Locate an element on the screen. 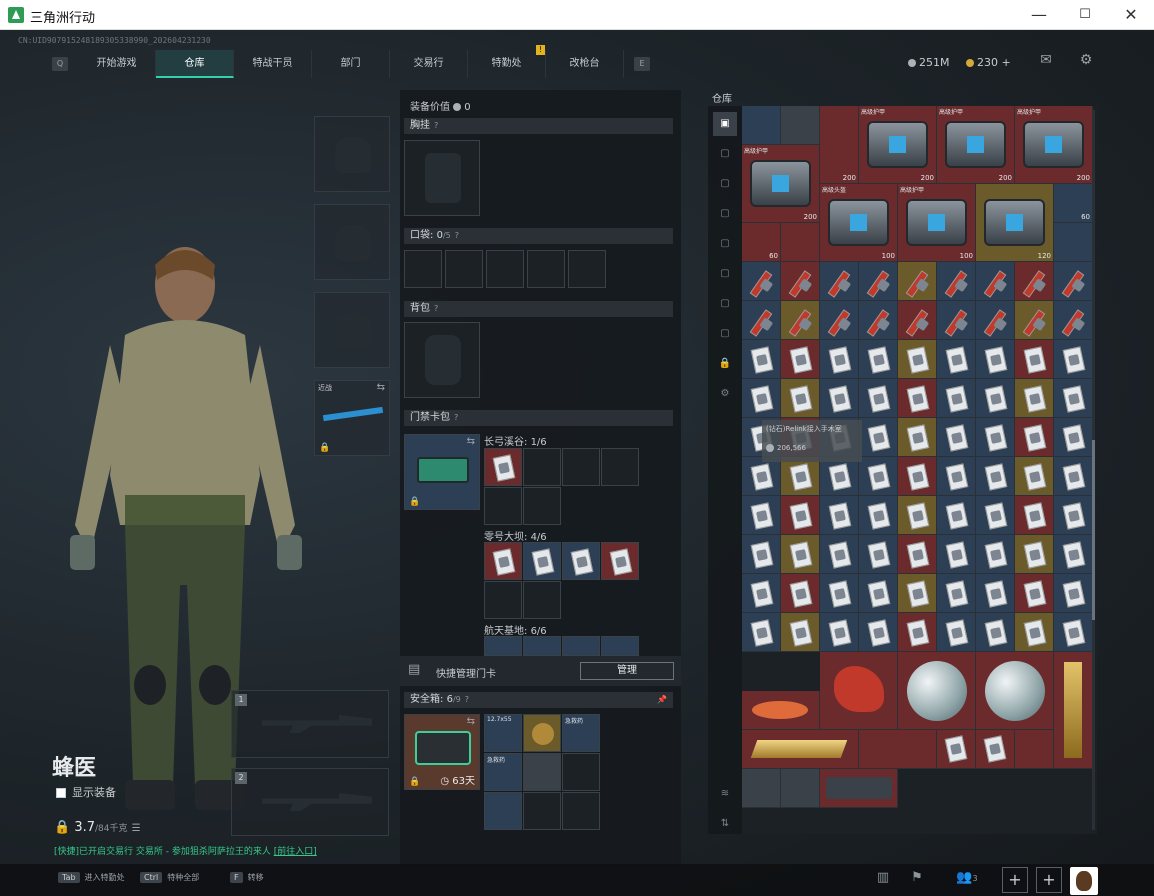 The image size is (1154, 896). coin-item is located at coordinates (542, 733).